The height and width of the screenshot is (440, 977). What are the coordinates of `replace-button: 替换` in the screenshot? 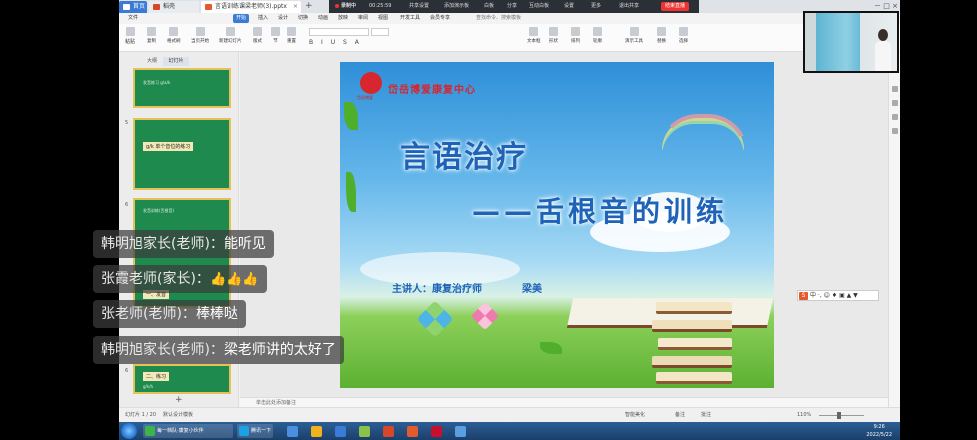 It's located at (661, 35).